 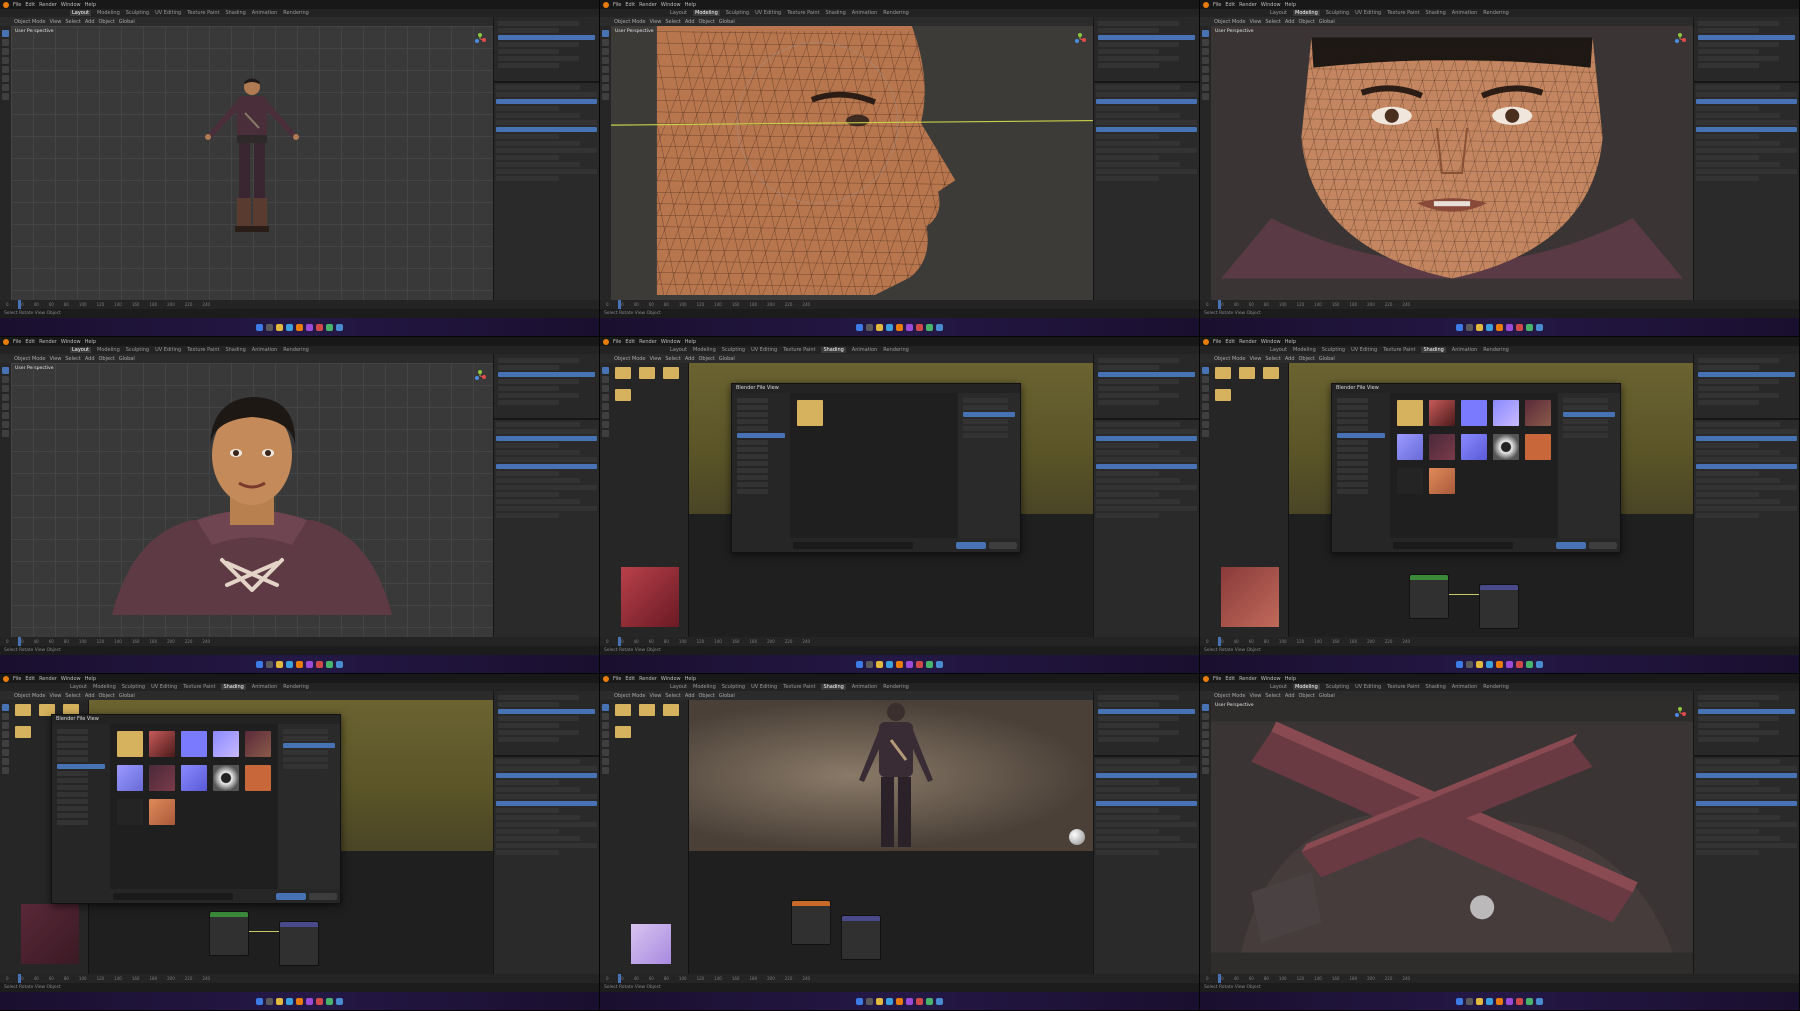 What do you see at coordinates (48, 342) in the screenshot?
I see `menu-item-render: Render` at bounding box center [48, 342].